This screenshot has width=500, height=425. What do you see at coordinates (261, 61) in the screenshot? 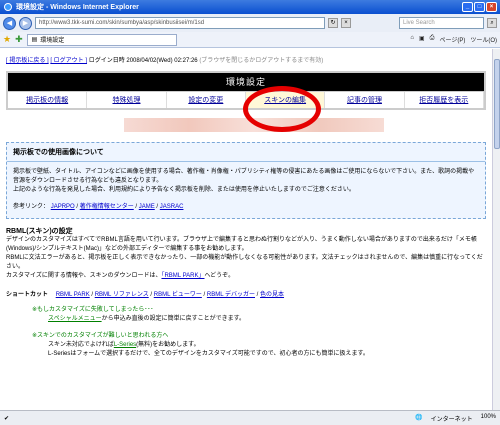
I see `login-note: (ブラウザを閉じるかログアウトするまで有効)` at bounding box center [261, 61].